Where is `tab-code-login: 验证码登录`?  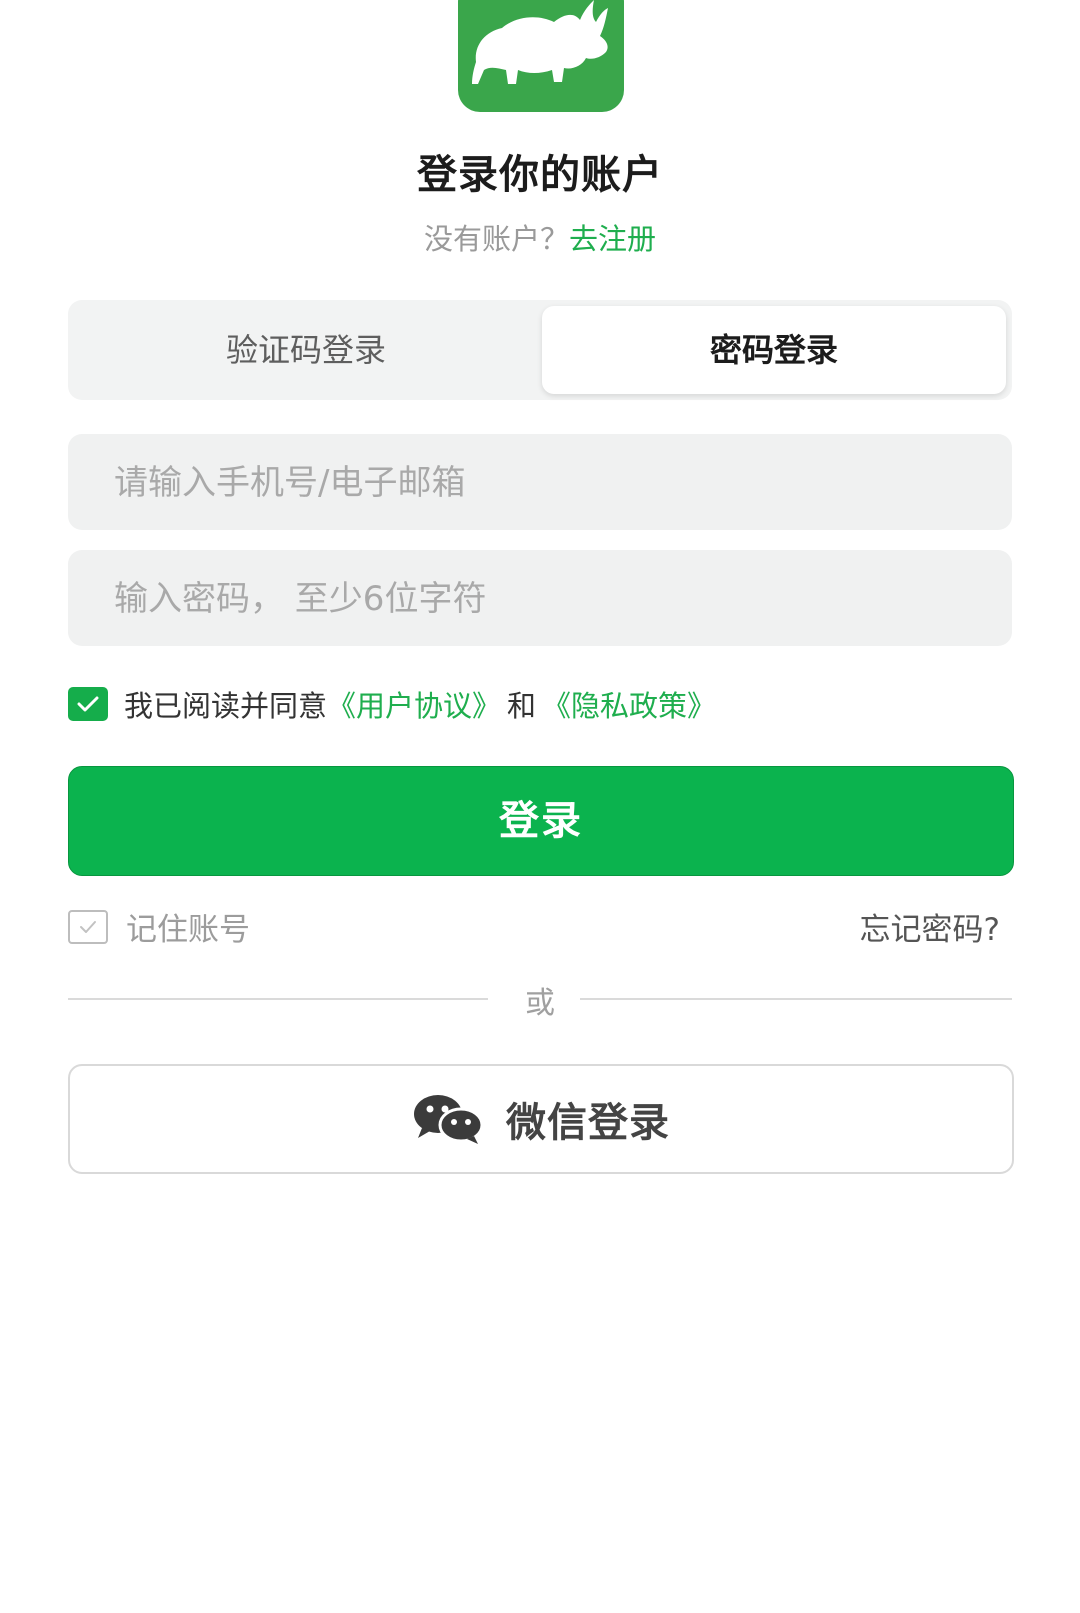 tab-code-login: 验证码登录 is located at coordinates (306, 350).